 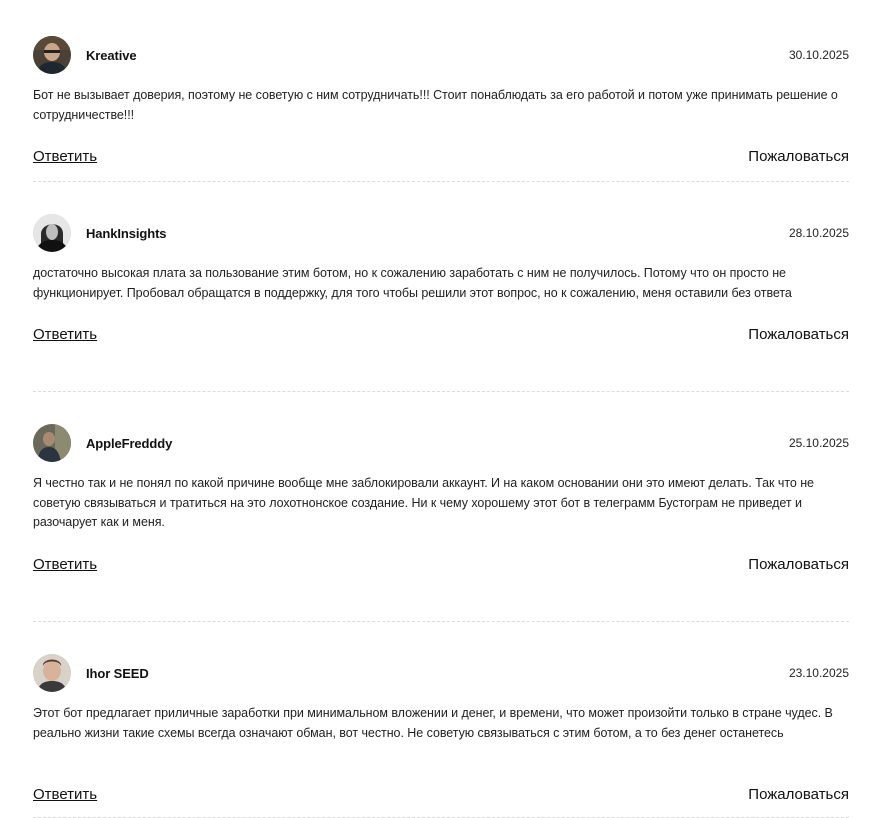 What do you see at coordinates (129, 443) in the screenshot?
I see `comment-author: AppleFredddy` at bounding box center [129, 443].